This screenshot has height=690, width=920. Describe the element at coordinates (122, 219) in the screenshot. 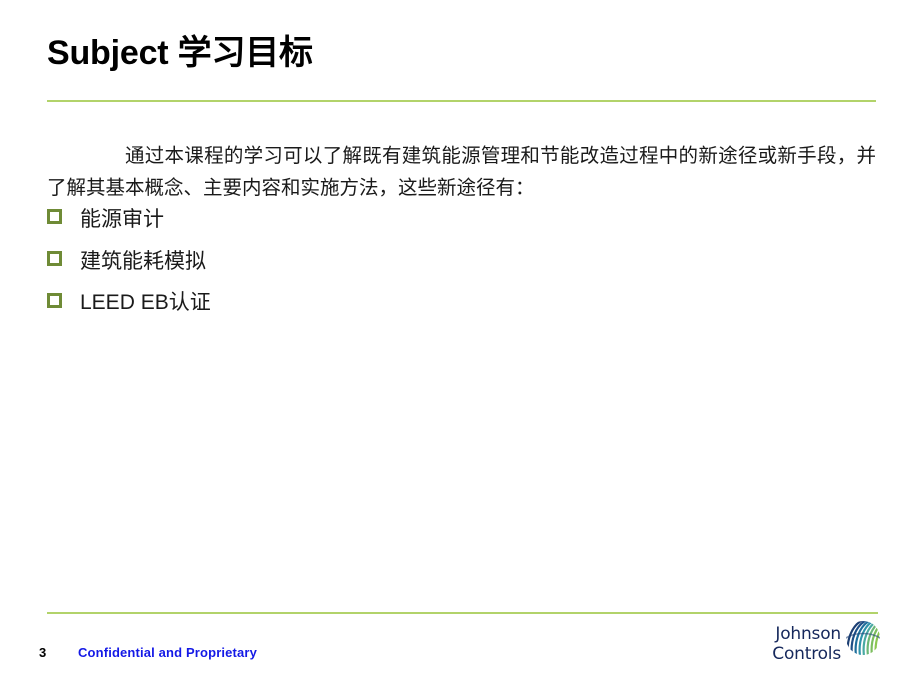

I see `list-item-label: 能源审计` at that location.